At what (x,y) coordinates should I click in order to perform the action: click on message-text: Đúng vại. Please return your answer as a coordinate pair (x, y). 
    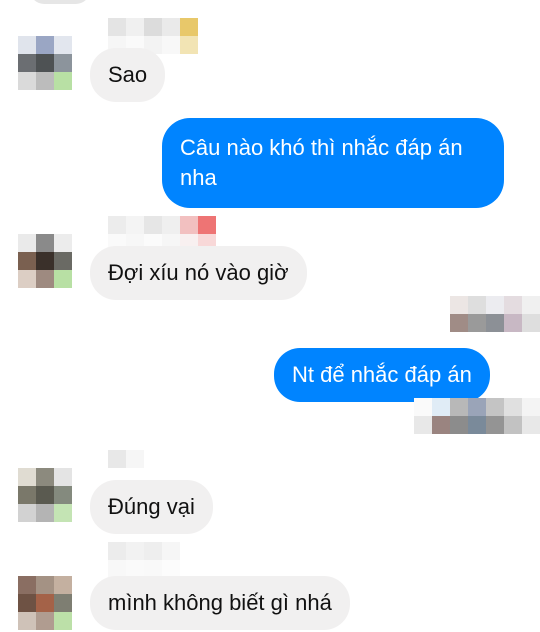
    Looking at the image, I should click on (151, 506).